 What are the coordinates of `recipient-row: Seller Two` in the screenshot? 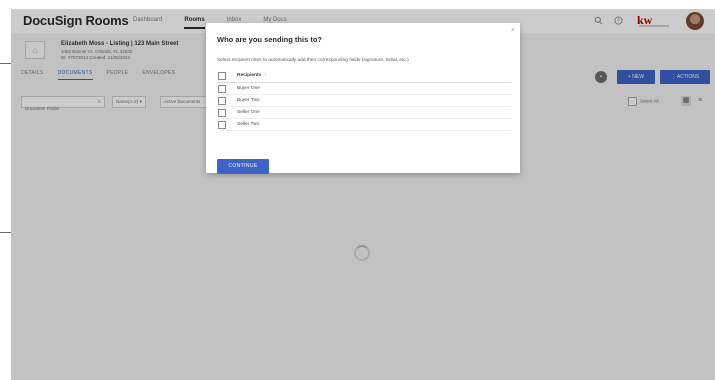 It's located at (364, 125).